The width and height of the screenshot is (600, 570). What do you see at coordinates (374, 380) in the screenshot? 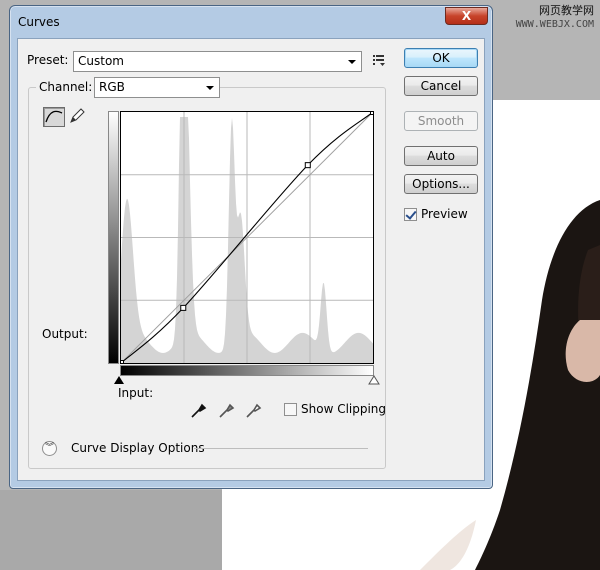
I see `white-point-slider` at bounding box center [374, 380].